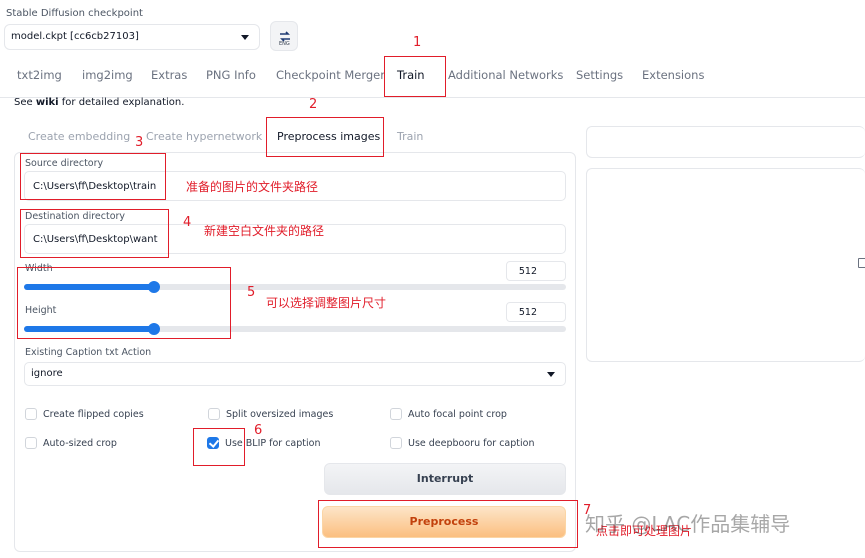 This screenshot has width=865, height=558. What do you see at coordinates (264, 231) in the screenshot?
I see `annotation-text-4: 新建空白文件夹的路径` at bounding box center [264, 231].